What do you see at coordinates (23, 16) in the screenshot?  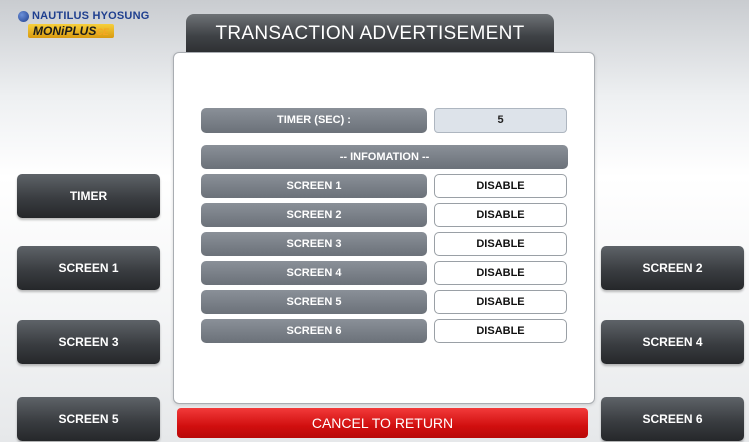 I see `globe-icon` at bounding box center [23, 16].